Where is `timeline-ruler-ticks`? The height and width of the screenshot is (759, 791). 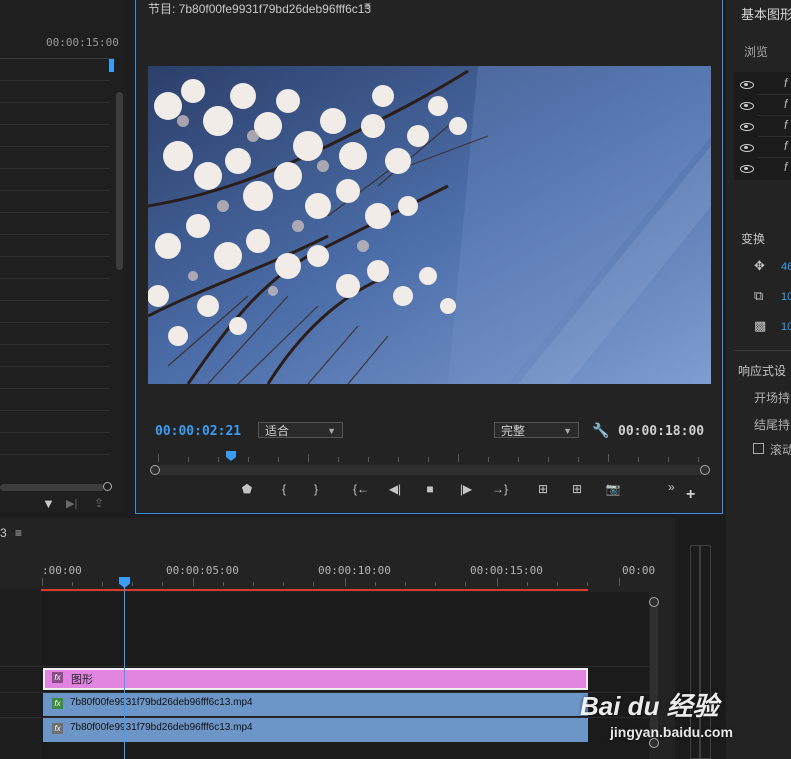 timeline-ruler-ticks is located at coordinates (345, 583).